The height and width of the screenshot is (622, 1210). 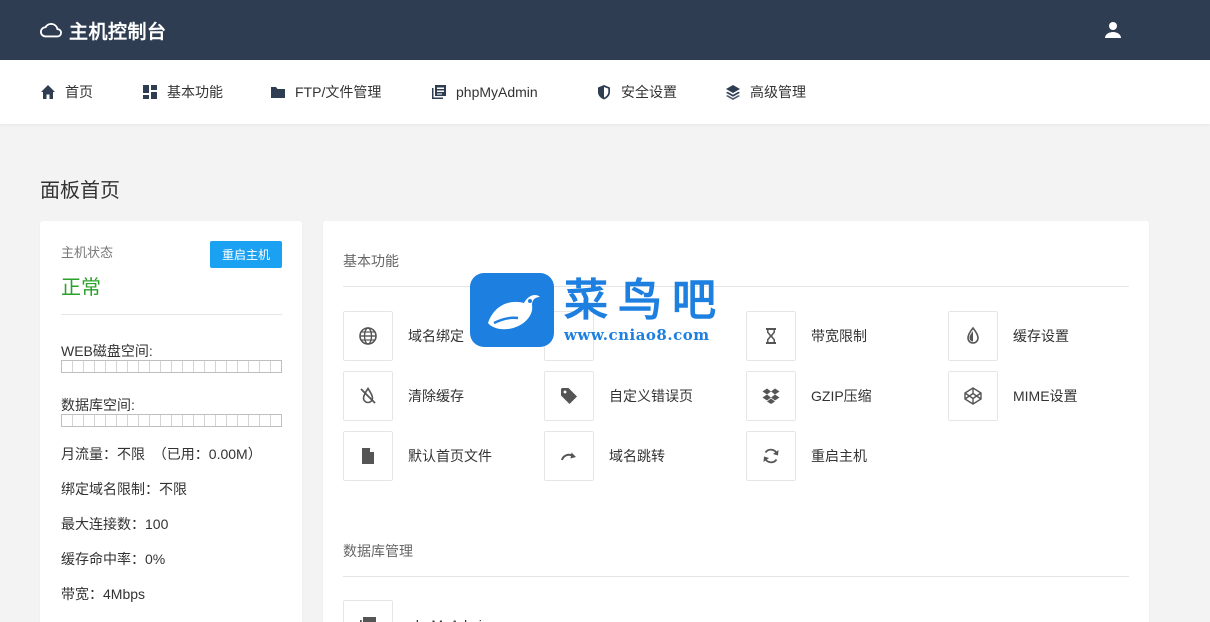 I want to click on contrast-icon, so click(x=973, y=335).